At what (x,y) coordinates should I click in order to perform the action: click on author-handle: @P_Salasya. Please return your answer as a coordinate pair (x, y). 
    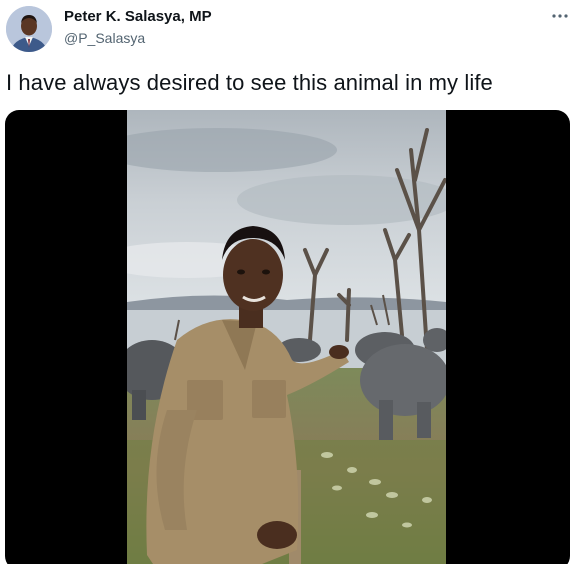
    Looking at the image, I should click on (104, 38).